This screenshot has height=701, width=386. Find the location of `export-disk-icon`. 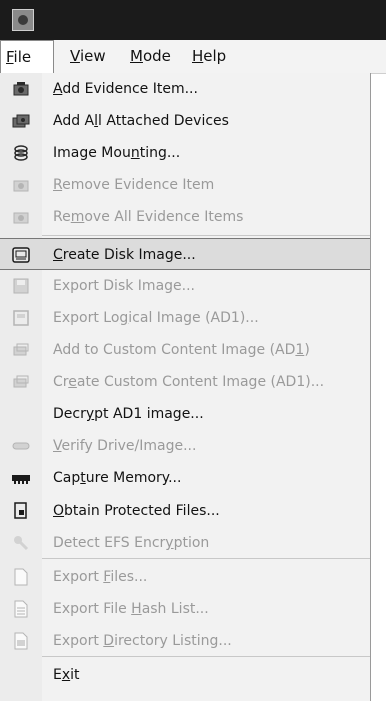

export-disk-icon is located at coordinates (21, 286).